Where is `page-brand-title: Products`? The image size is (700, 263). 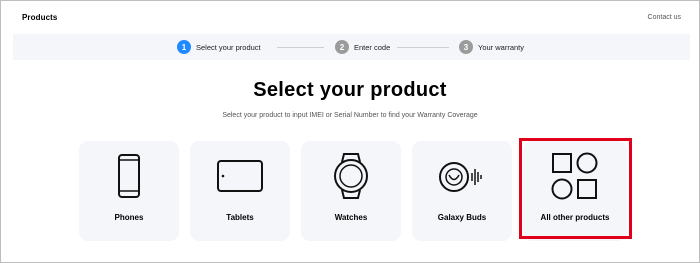 page-brand-title: Products is located at coordinates (40, 17).